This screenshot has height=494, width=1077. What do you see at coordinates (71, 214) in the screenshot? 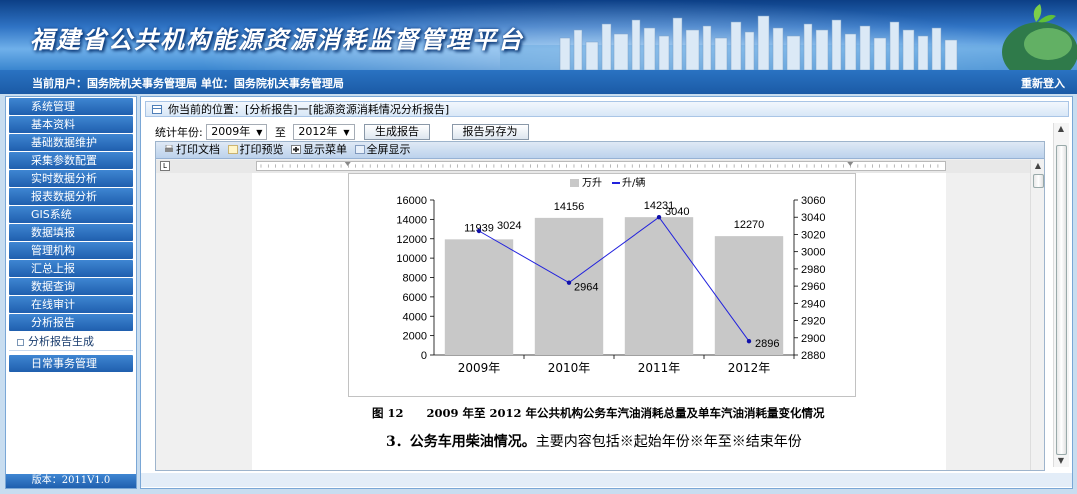
I see `nav-item: GIS系统` at bounding box center [71, 214].